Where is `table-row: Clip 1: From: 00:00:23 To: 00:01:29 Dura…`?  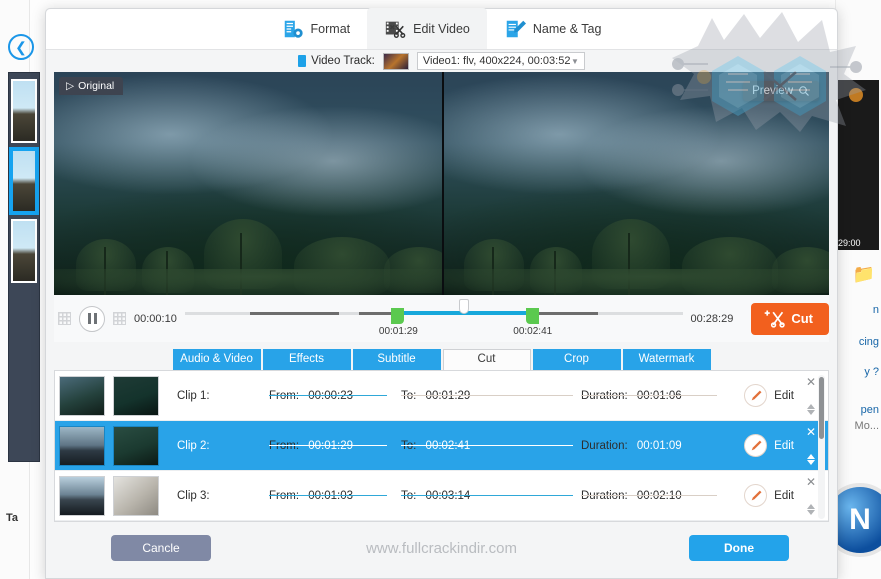 table-row: Clip 1: From: 00:00:23 To: 00:01:29 Dura… is located at coordinates (441, 396).